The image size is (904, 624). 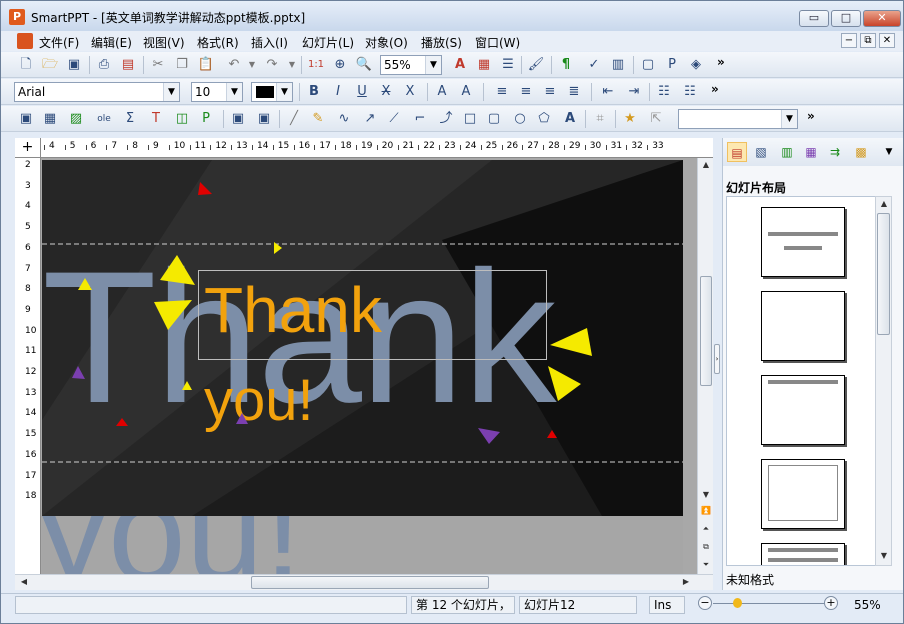 I want to click on undo-dropdown-icon: ▼, so click(x=252, y=65).